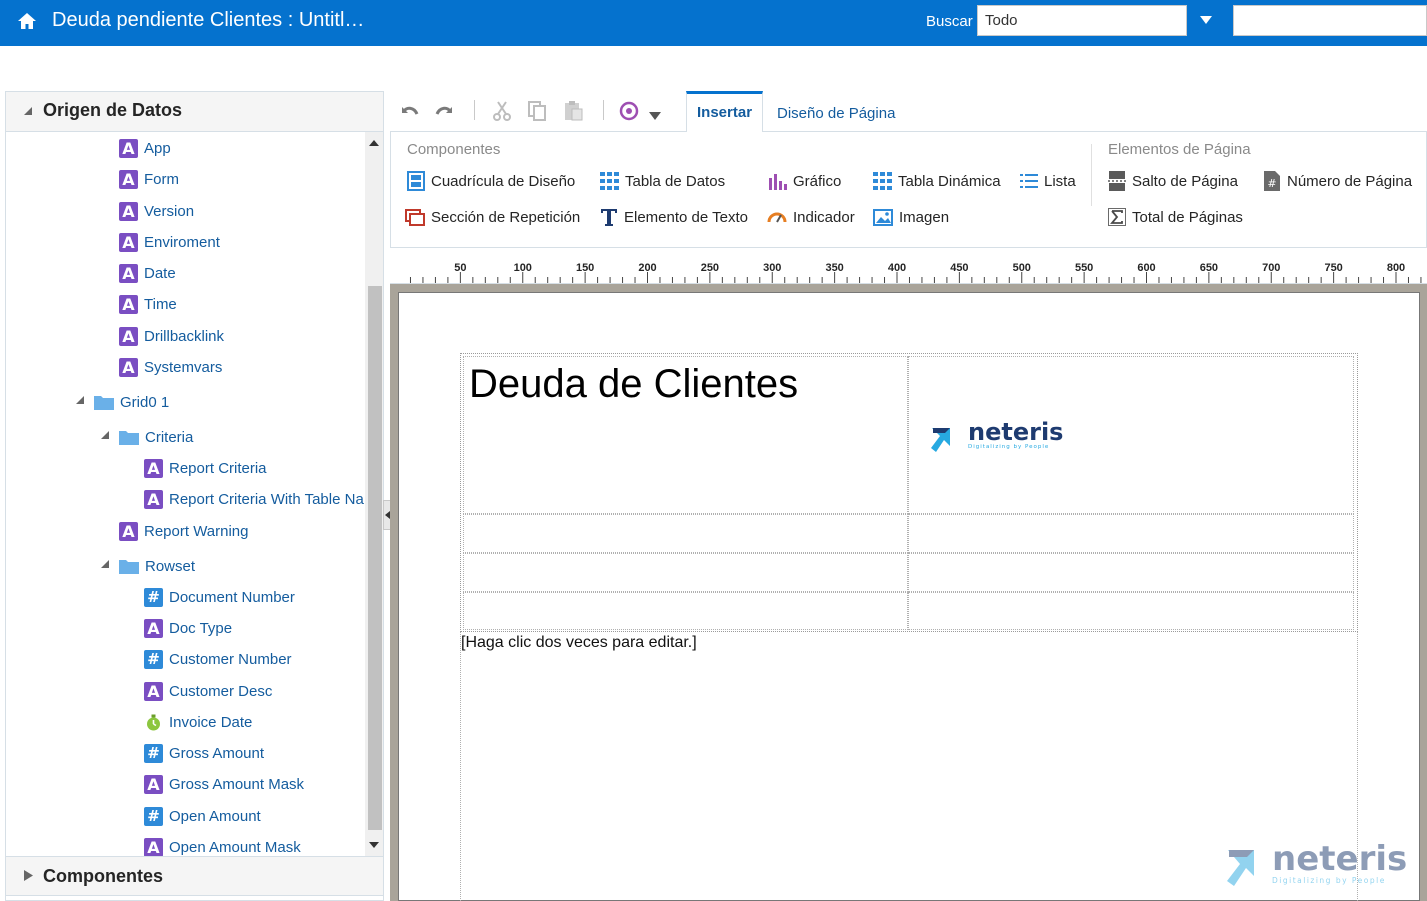 This screenshot has height=901, width=1427. Describe the element at coordinates (777, 217) in the screenshot. I see `gauge-icon` at that location.